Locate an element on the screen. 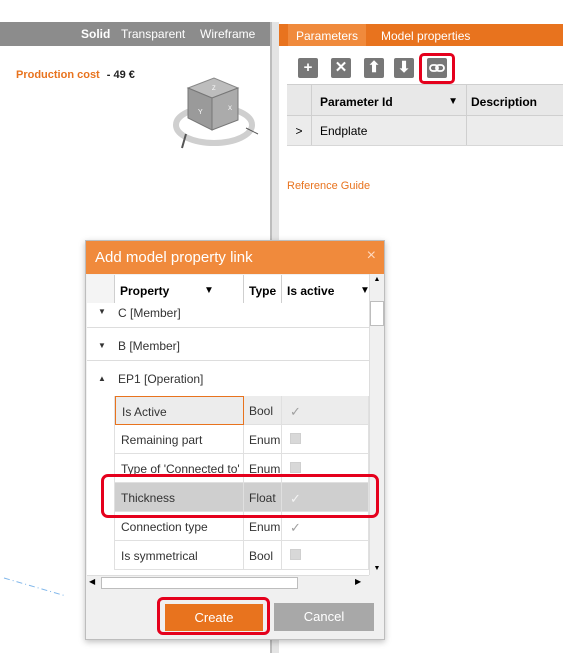  group-row-ep1-operation: ▲ EP1 [Operation] is located at coordinates (228, 377).